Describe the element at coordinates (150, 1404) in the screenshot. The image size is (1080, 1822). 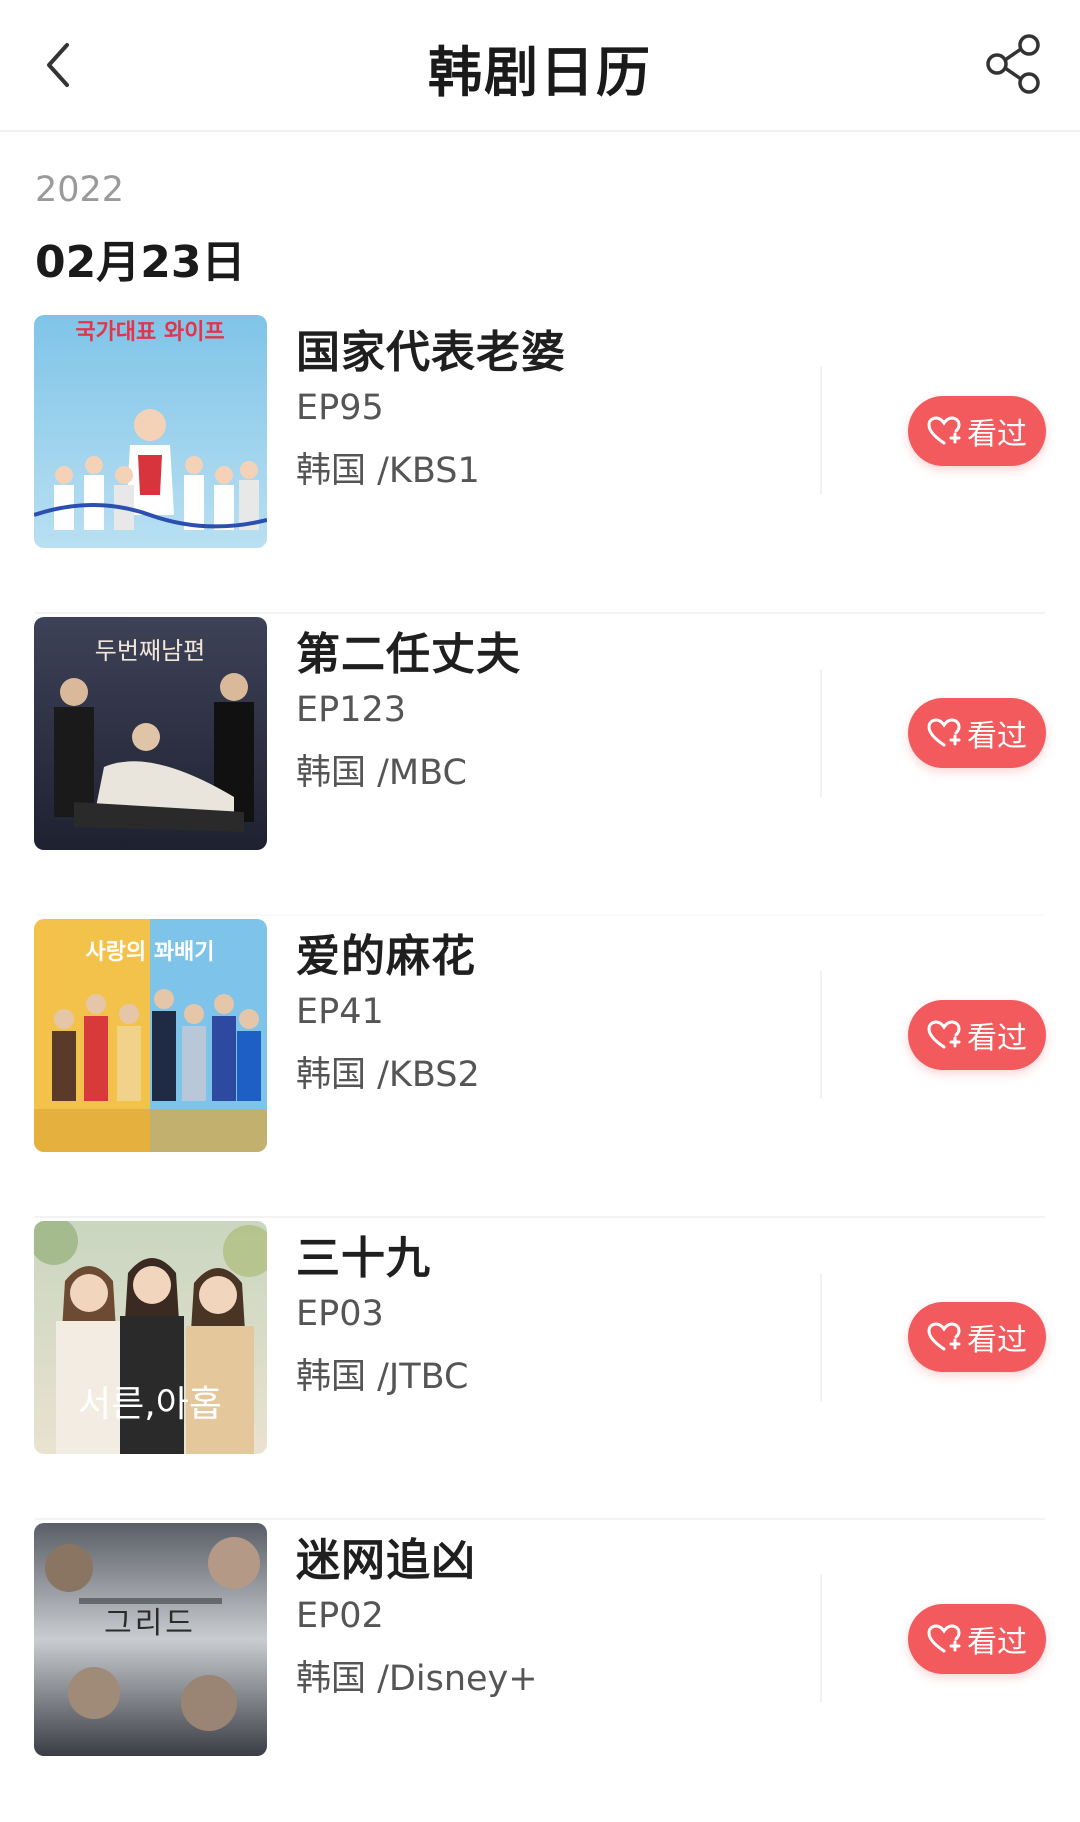
I see `poster-title: 서른,아홉` at that location.